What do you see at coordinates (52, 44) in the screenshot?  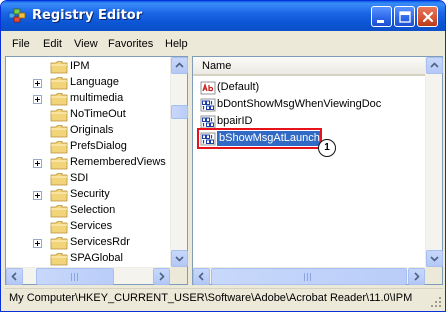 I see `menu-edit: Edit` at bounding box center [52, 44].